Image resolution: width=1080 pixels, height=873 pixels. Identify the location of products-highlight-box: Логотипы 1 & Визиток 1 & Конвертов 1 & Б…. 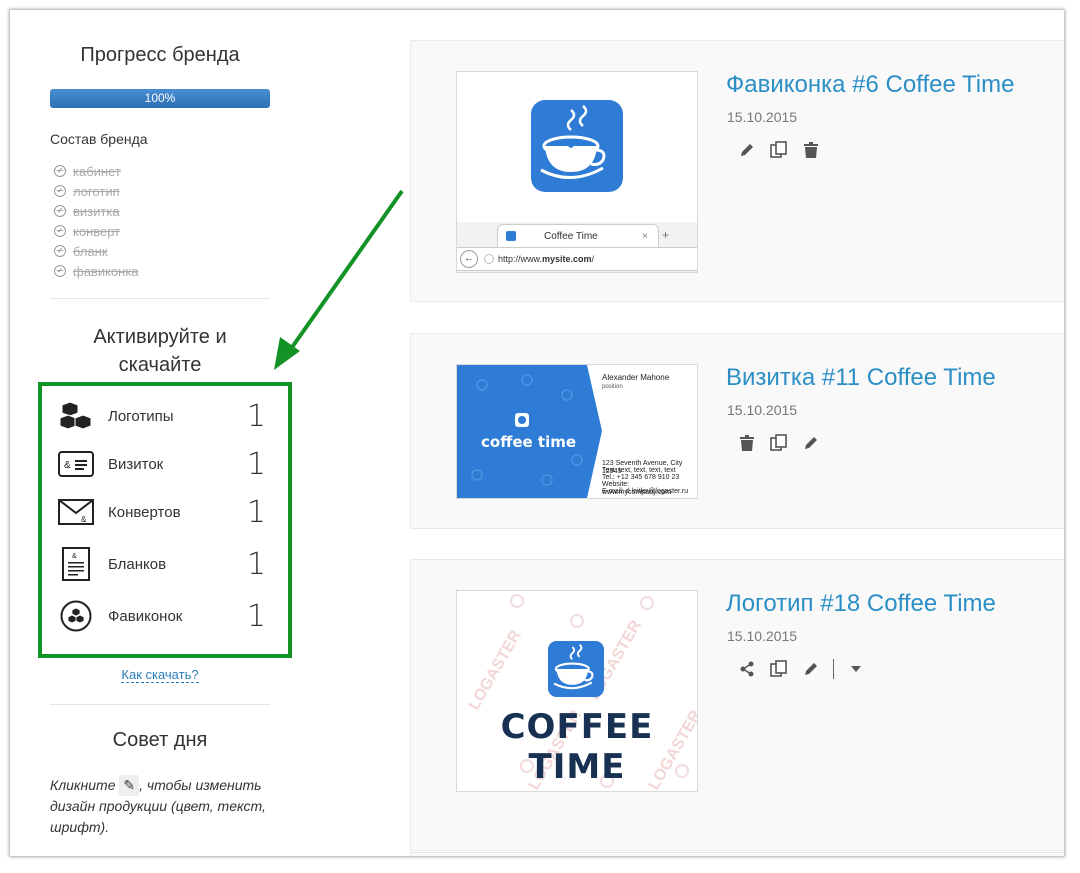
(165, 520).